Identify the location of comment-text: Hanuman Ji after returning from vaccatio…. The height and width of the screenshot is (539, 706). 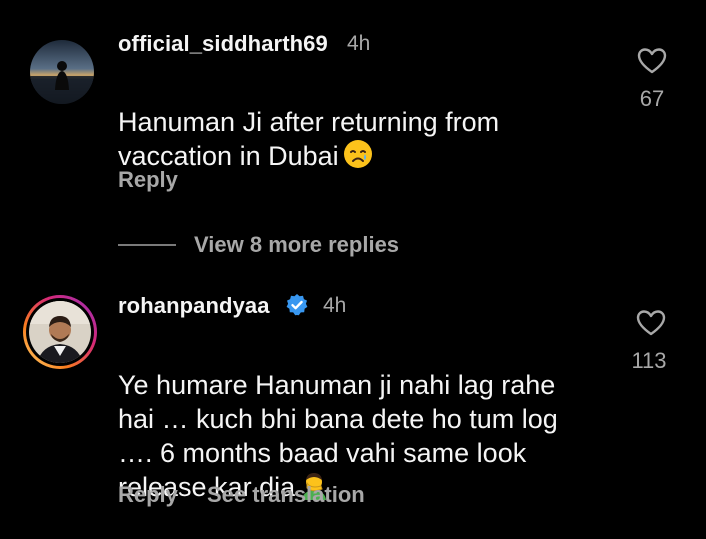
(353, 124).